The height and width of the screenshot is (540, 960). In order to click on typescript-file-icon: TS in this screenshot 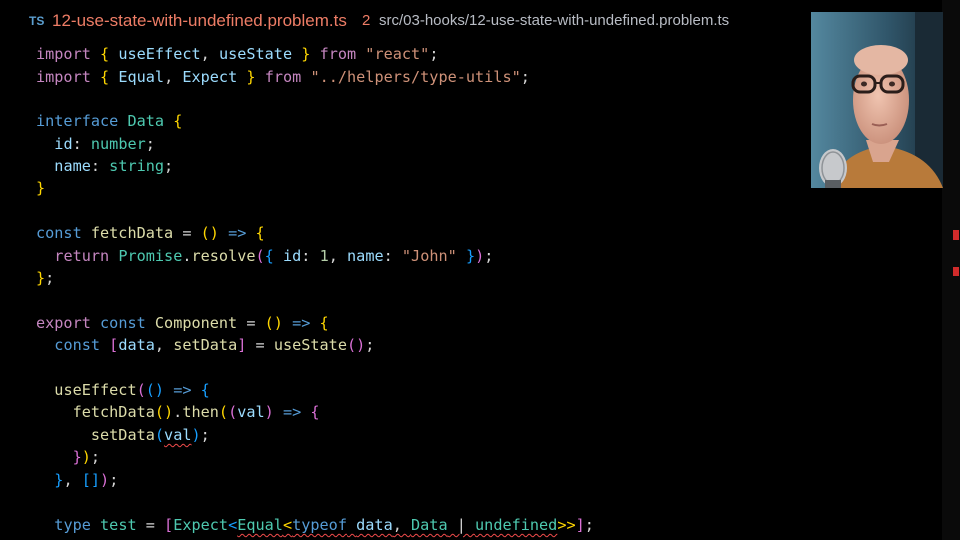, I will do `click(37, 21)`.